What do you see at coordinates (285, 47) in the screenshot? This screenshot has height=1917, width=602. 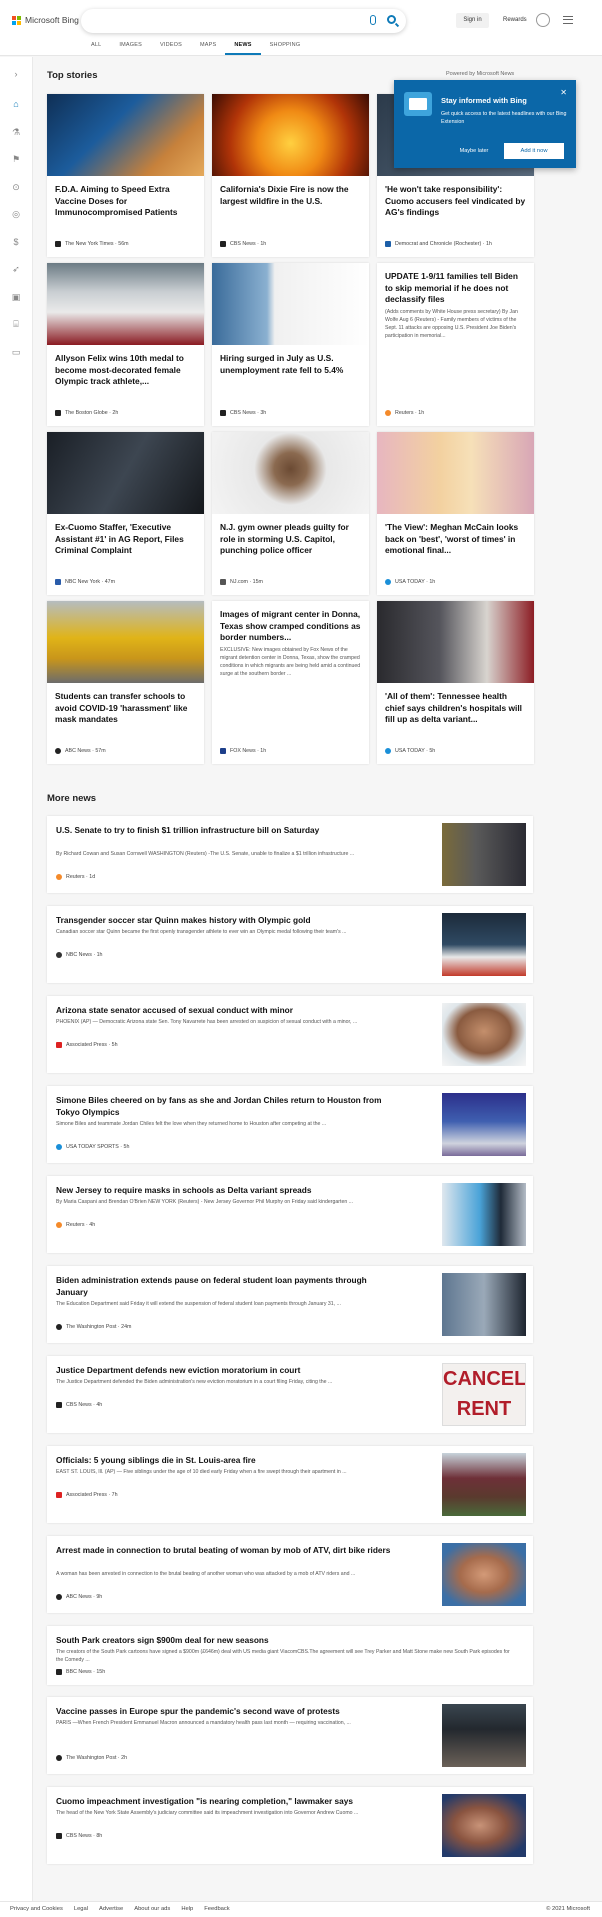 I see `tab-shopping: SHOPPING` at bounding box center [285, 47].